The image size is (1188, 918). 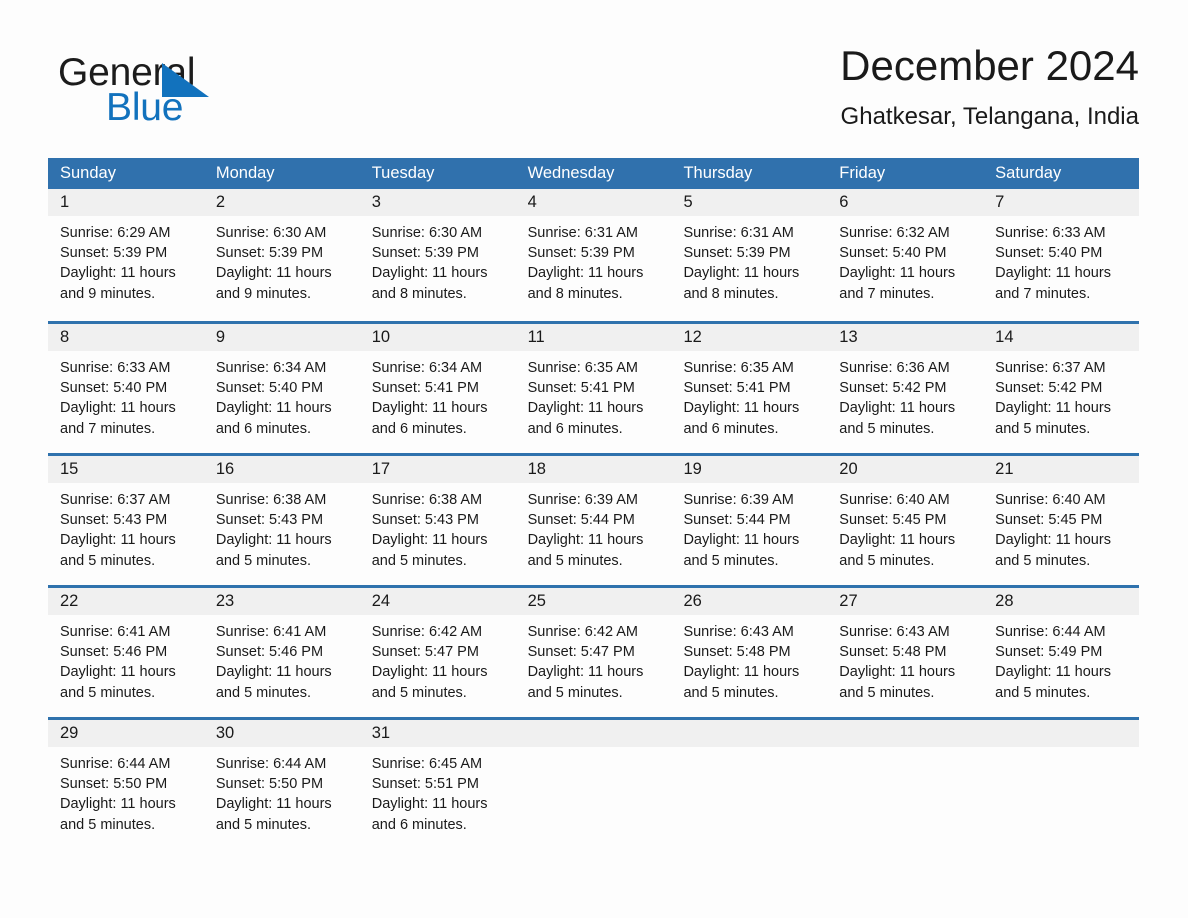 What do you see at coordinates (893, 253) in the screenshot?
I see `sunset-text: Sunset: 5:40 PM` at bounding box center [893, 253].